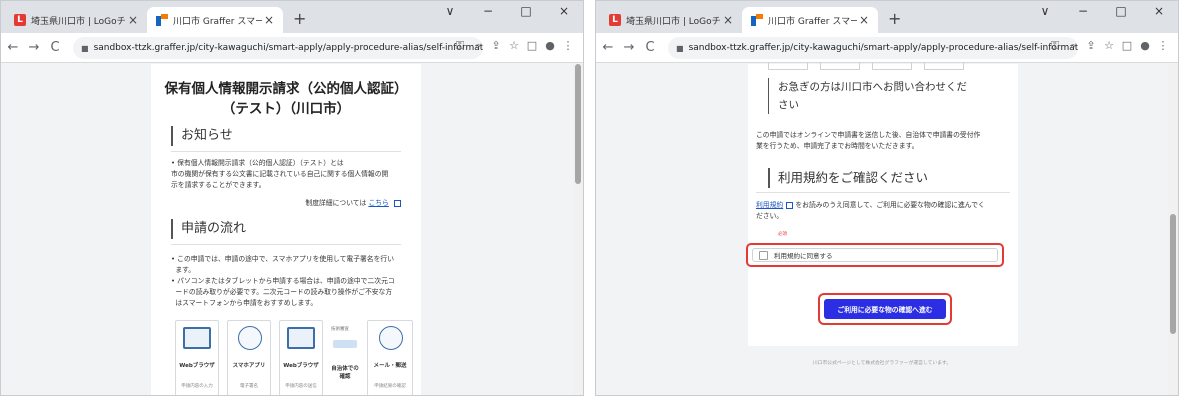 The width and height of the screenshot is (1179, 396). What do you see at coordinates (284, 292) in the screenshot?
I see `flow-bullet: ードの読み取りが必要です。二次元コードの読み取り操作がご不安な方` at bounding box center [284, 292].